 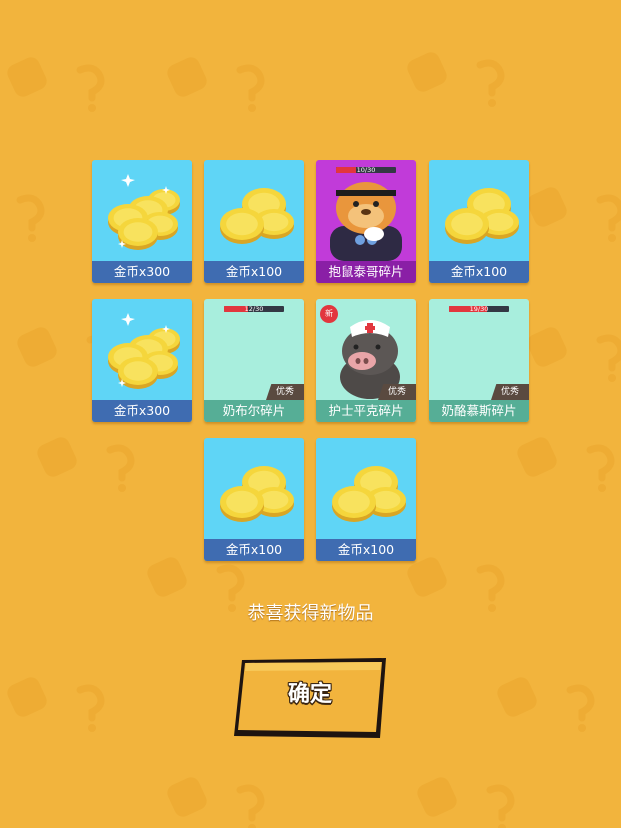 I want to click on fragment-progress-text: 19/30, so click(x=479, y=309).